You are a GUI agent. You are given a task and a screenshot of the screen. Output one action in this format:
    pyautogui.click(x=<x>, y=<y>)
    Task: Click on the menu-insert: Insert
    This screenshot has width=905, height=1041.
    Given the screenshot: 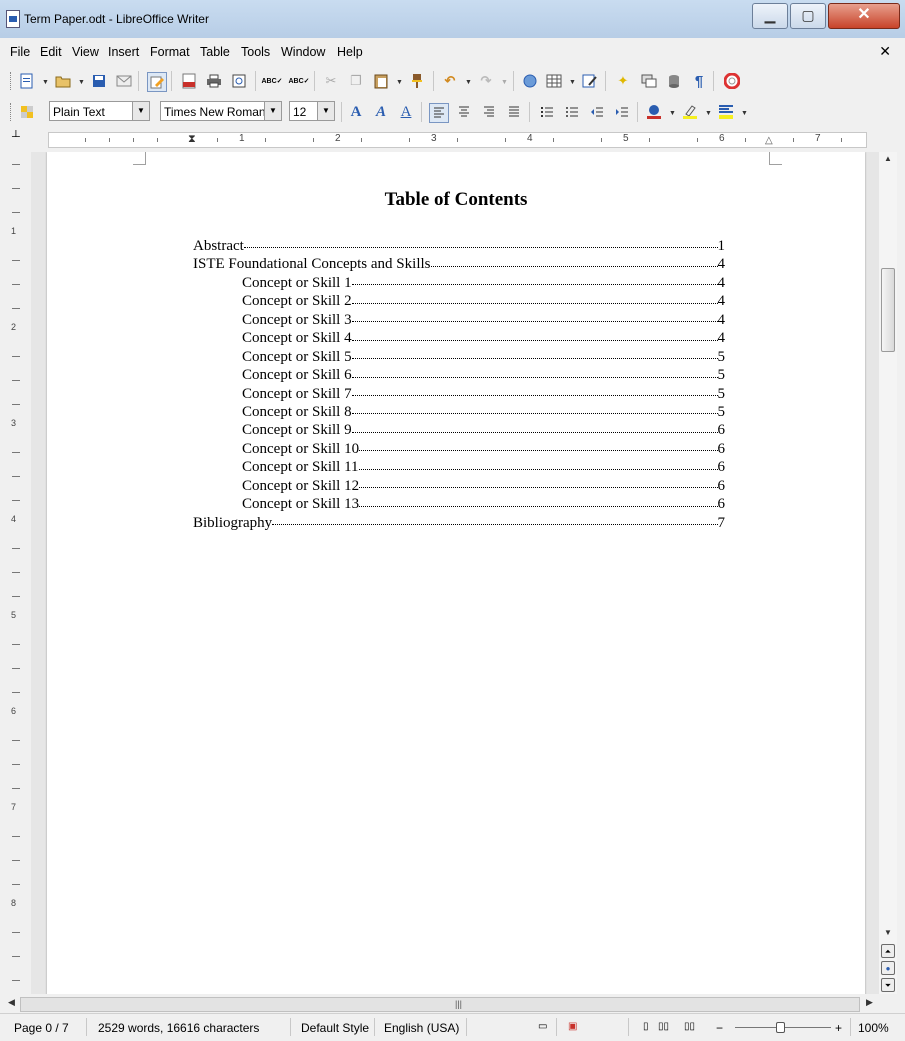 What is the action you would take?
    pyautogui.click(x=123, y=52)
    